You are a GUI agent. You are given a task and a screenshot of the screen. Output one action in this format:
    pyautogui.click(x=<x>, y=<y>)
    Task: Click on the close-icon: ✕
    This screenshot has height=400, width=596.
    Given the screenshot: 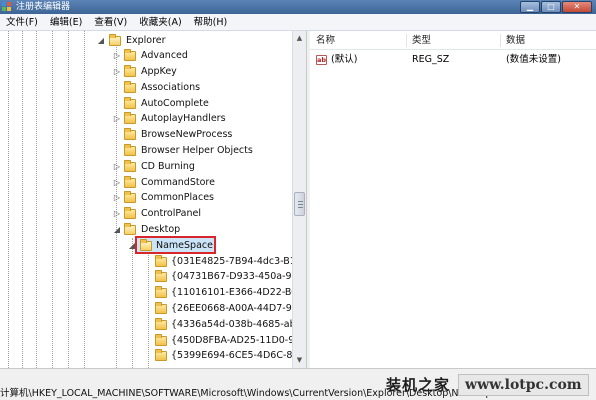 What is the action you would take?
    pyautogui.click(x=577, y=6)
    